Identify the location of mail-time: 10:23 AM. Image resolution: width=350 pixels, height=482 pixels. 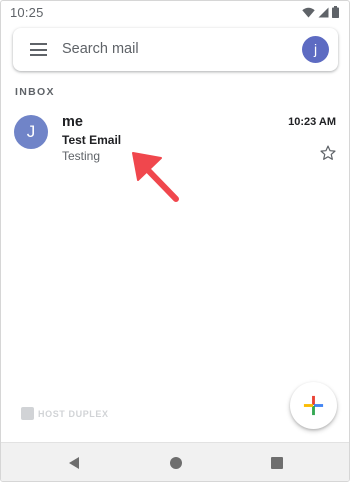
(312, 122).